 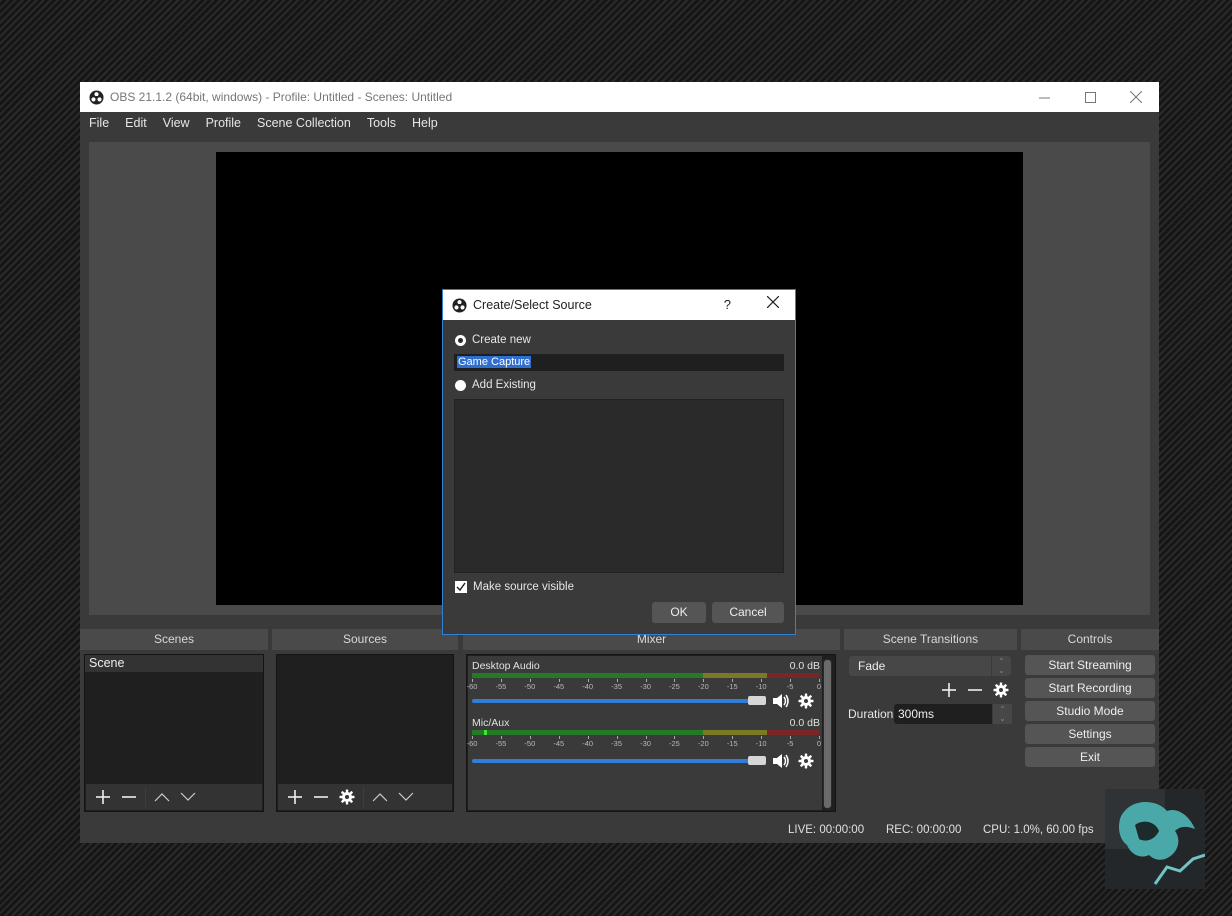 I want to click on transition-select-arrows: ⌃ ⌄, so click(x=1001, y=666).